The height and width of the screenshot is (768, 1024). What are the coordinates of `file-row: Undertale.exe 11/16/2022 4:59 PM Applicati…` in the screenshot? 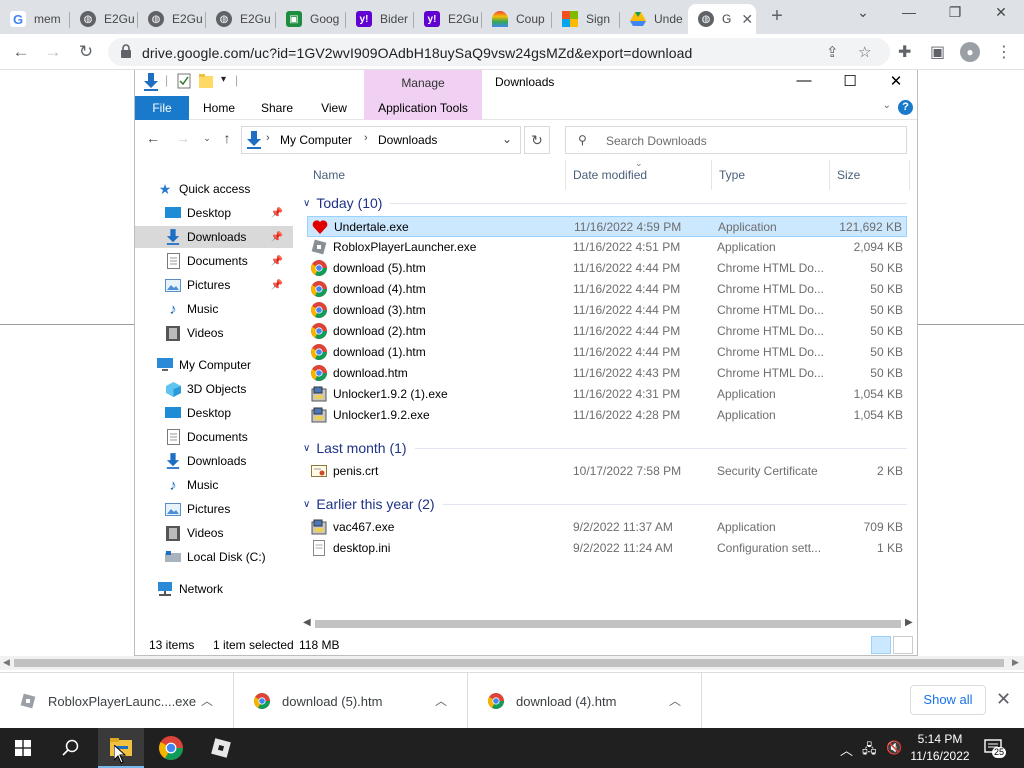 It's located at (607, 226).